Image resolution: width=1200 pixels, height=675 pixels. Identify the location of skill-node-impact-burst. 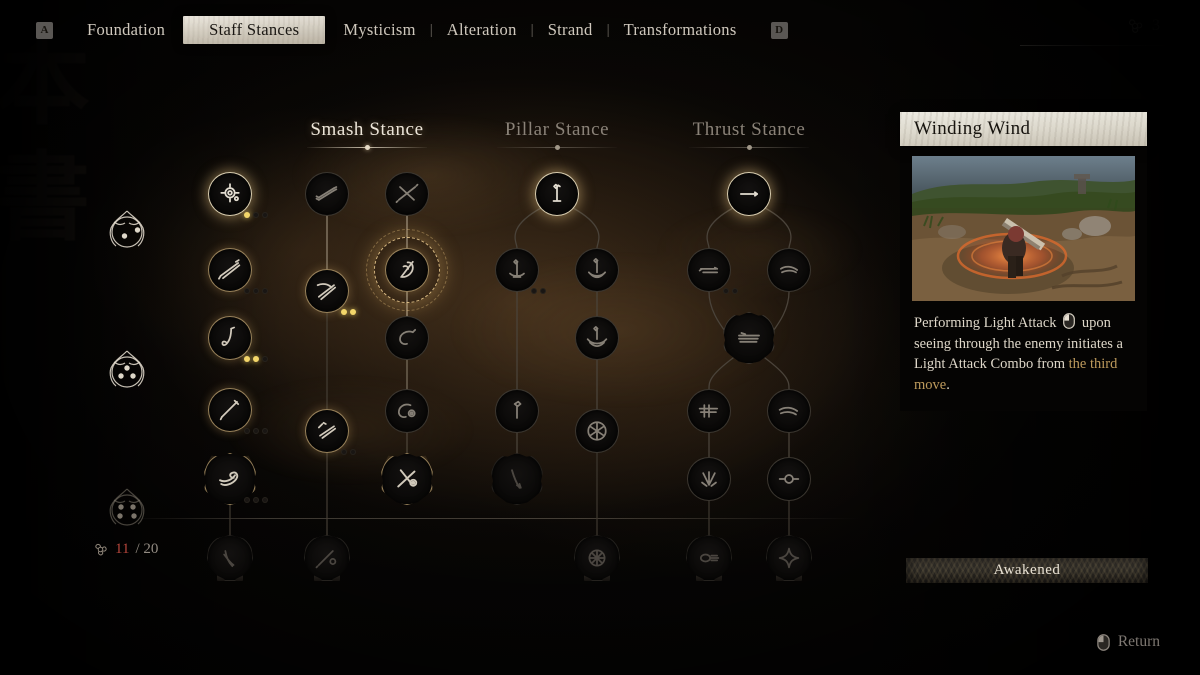
(230, 194).